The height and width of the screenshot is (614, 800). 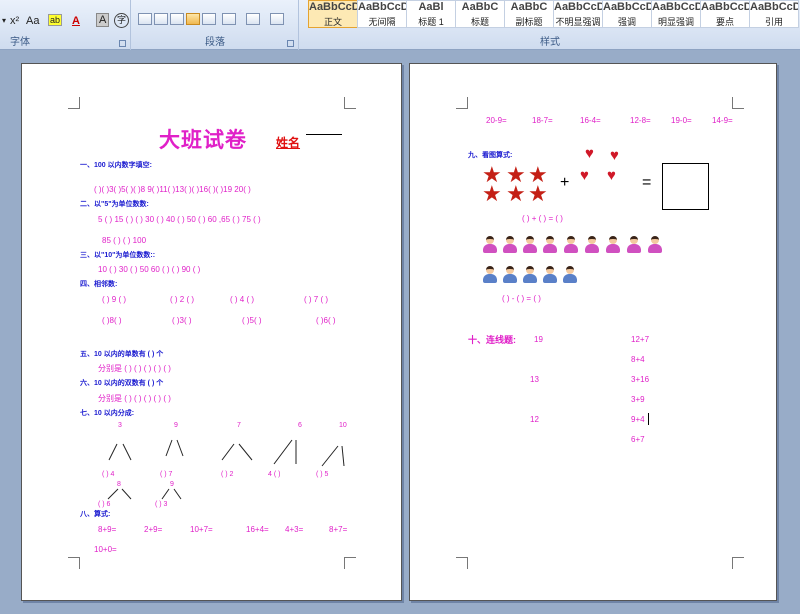 I want to click on font-color-button: A, so click(x=76, y=21).